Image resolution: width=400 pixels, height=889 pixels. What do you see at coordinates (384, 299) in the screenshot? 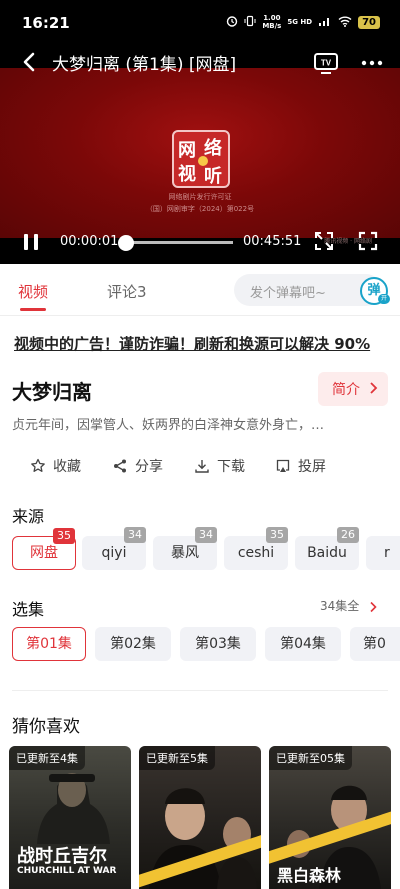
I see `danmaku-on-badge: 开` at bounding box center [384, 299].